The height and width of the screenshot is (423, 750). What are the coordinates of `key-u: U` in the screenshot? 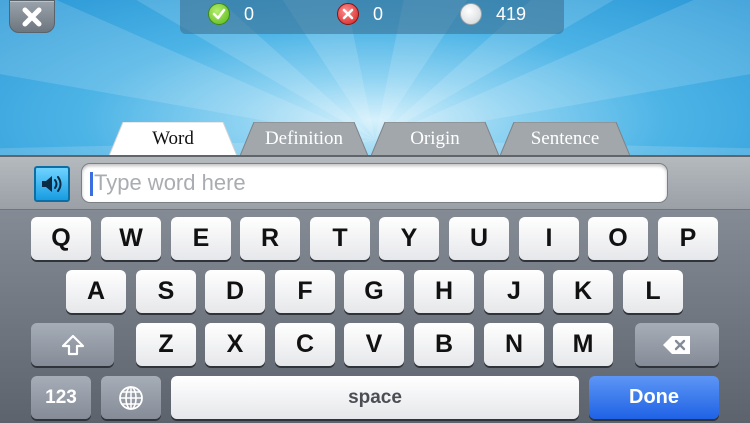 It's located at (479, 238).